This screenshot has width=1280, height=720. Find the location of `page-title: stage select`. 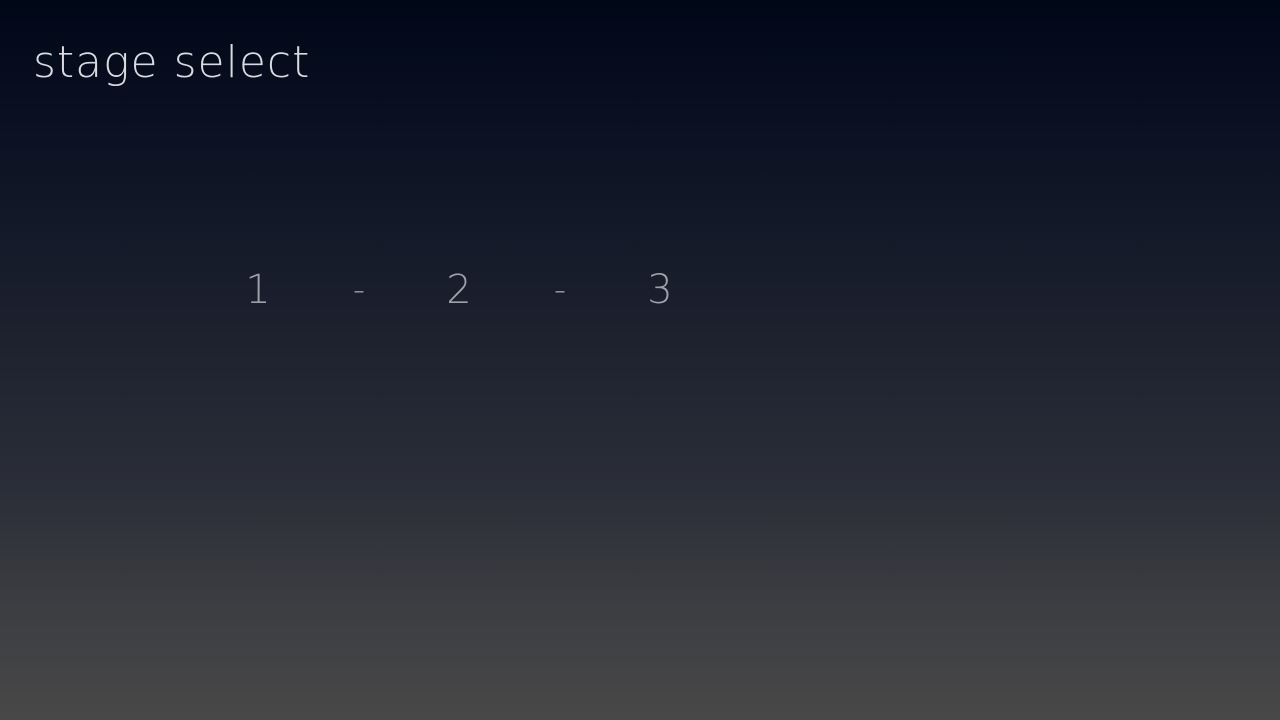

page-title: stage select is located at coordinates (172, 62).